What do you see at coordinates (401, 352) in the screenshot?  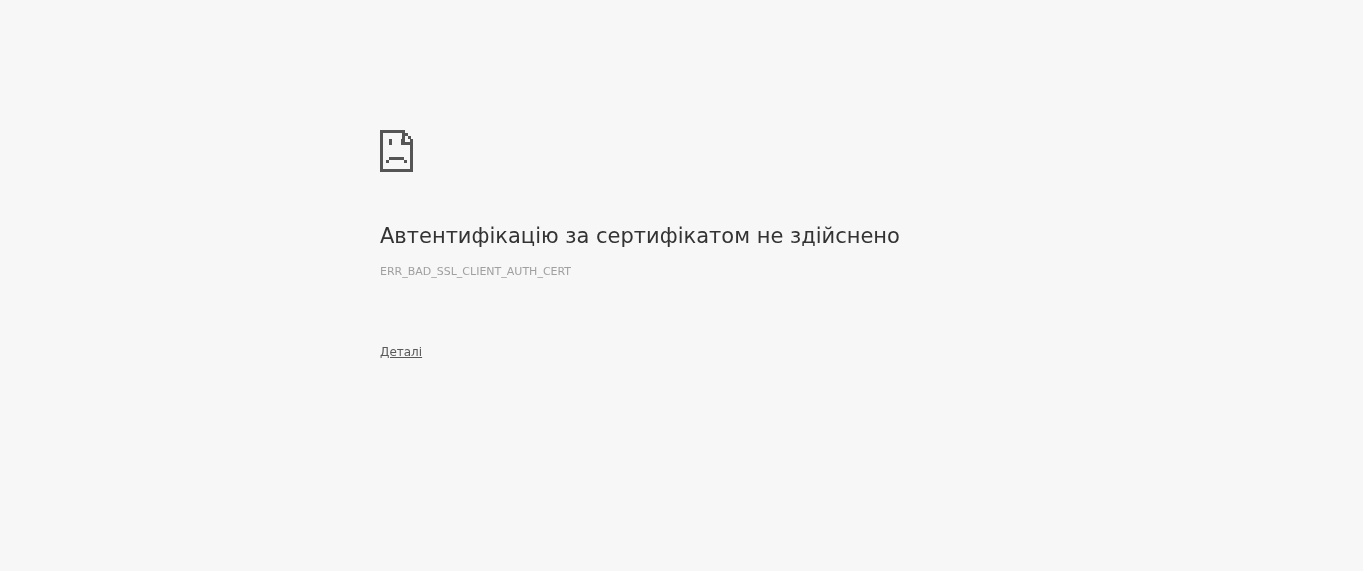 I see `details-link: Деталі` at bounding box center [401, 352].